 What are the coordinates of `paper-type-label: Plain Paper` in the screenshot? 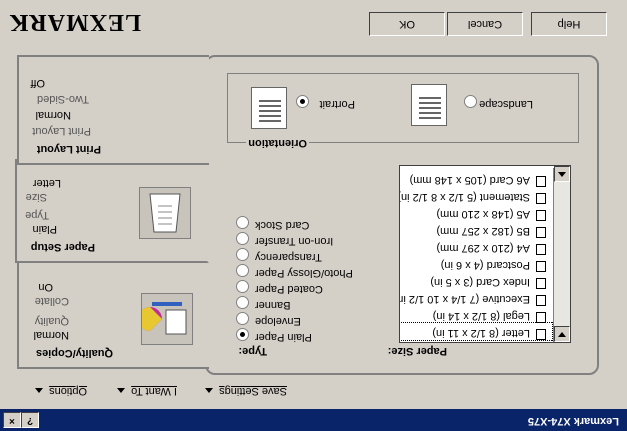 It's located at (283, 337).